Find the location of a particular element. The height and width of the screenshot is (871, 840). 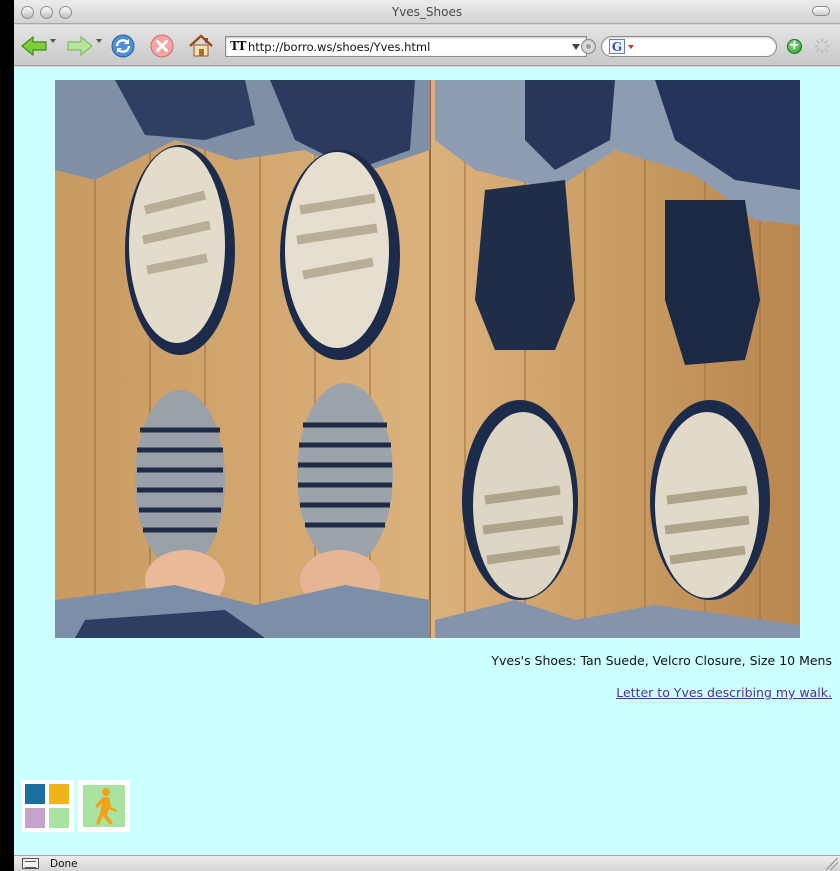

home-icon is located at coordinates (201, 45).